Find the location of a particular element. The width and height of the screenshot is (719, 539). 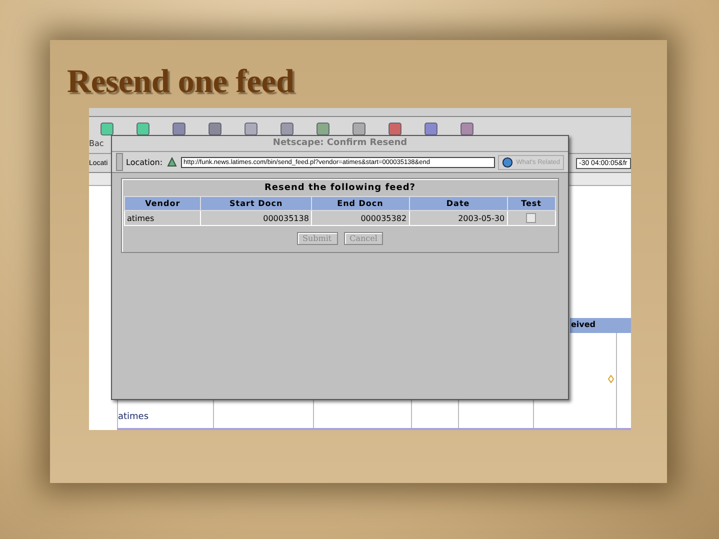

column-header: End Docn is located at coordinates (360, 203).